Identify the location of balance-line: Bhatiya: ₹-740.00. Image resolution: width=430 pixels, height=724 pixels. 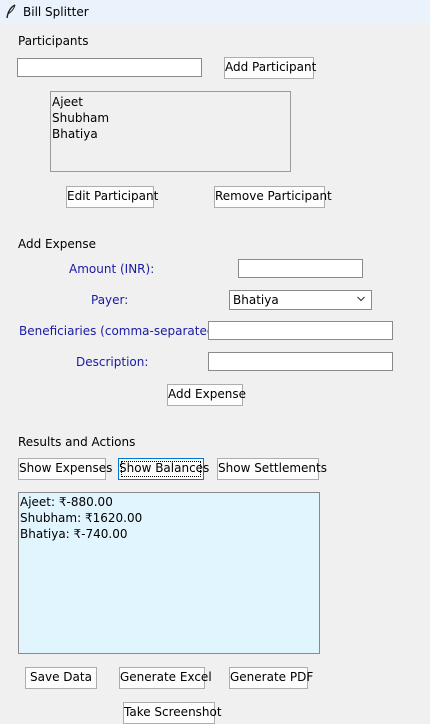
(74, 534).